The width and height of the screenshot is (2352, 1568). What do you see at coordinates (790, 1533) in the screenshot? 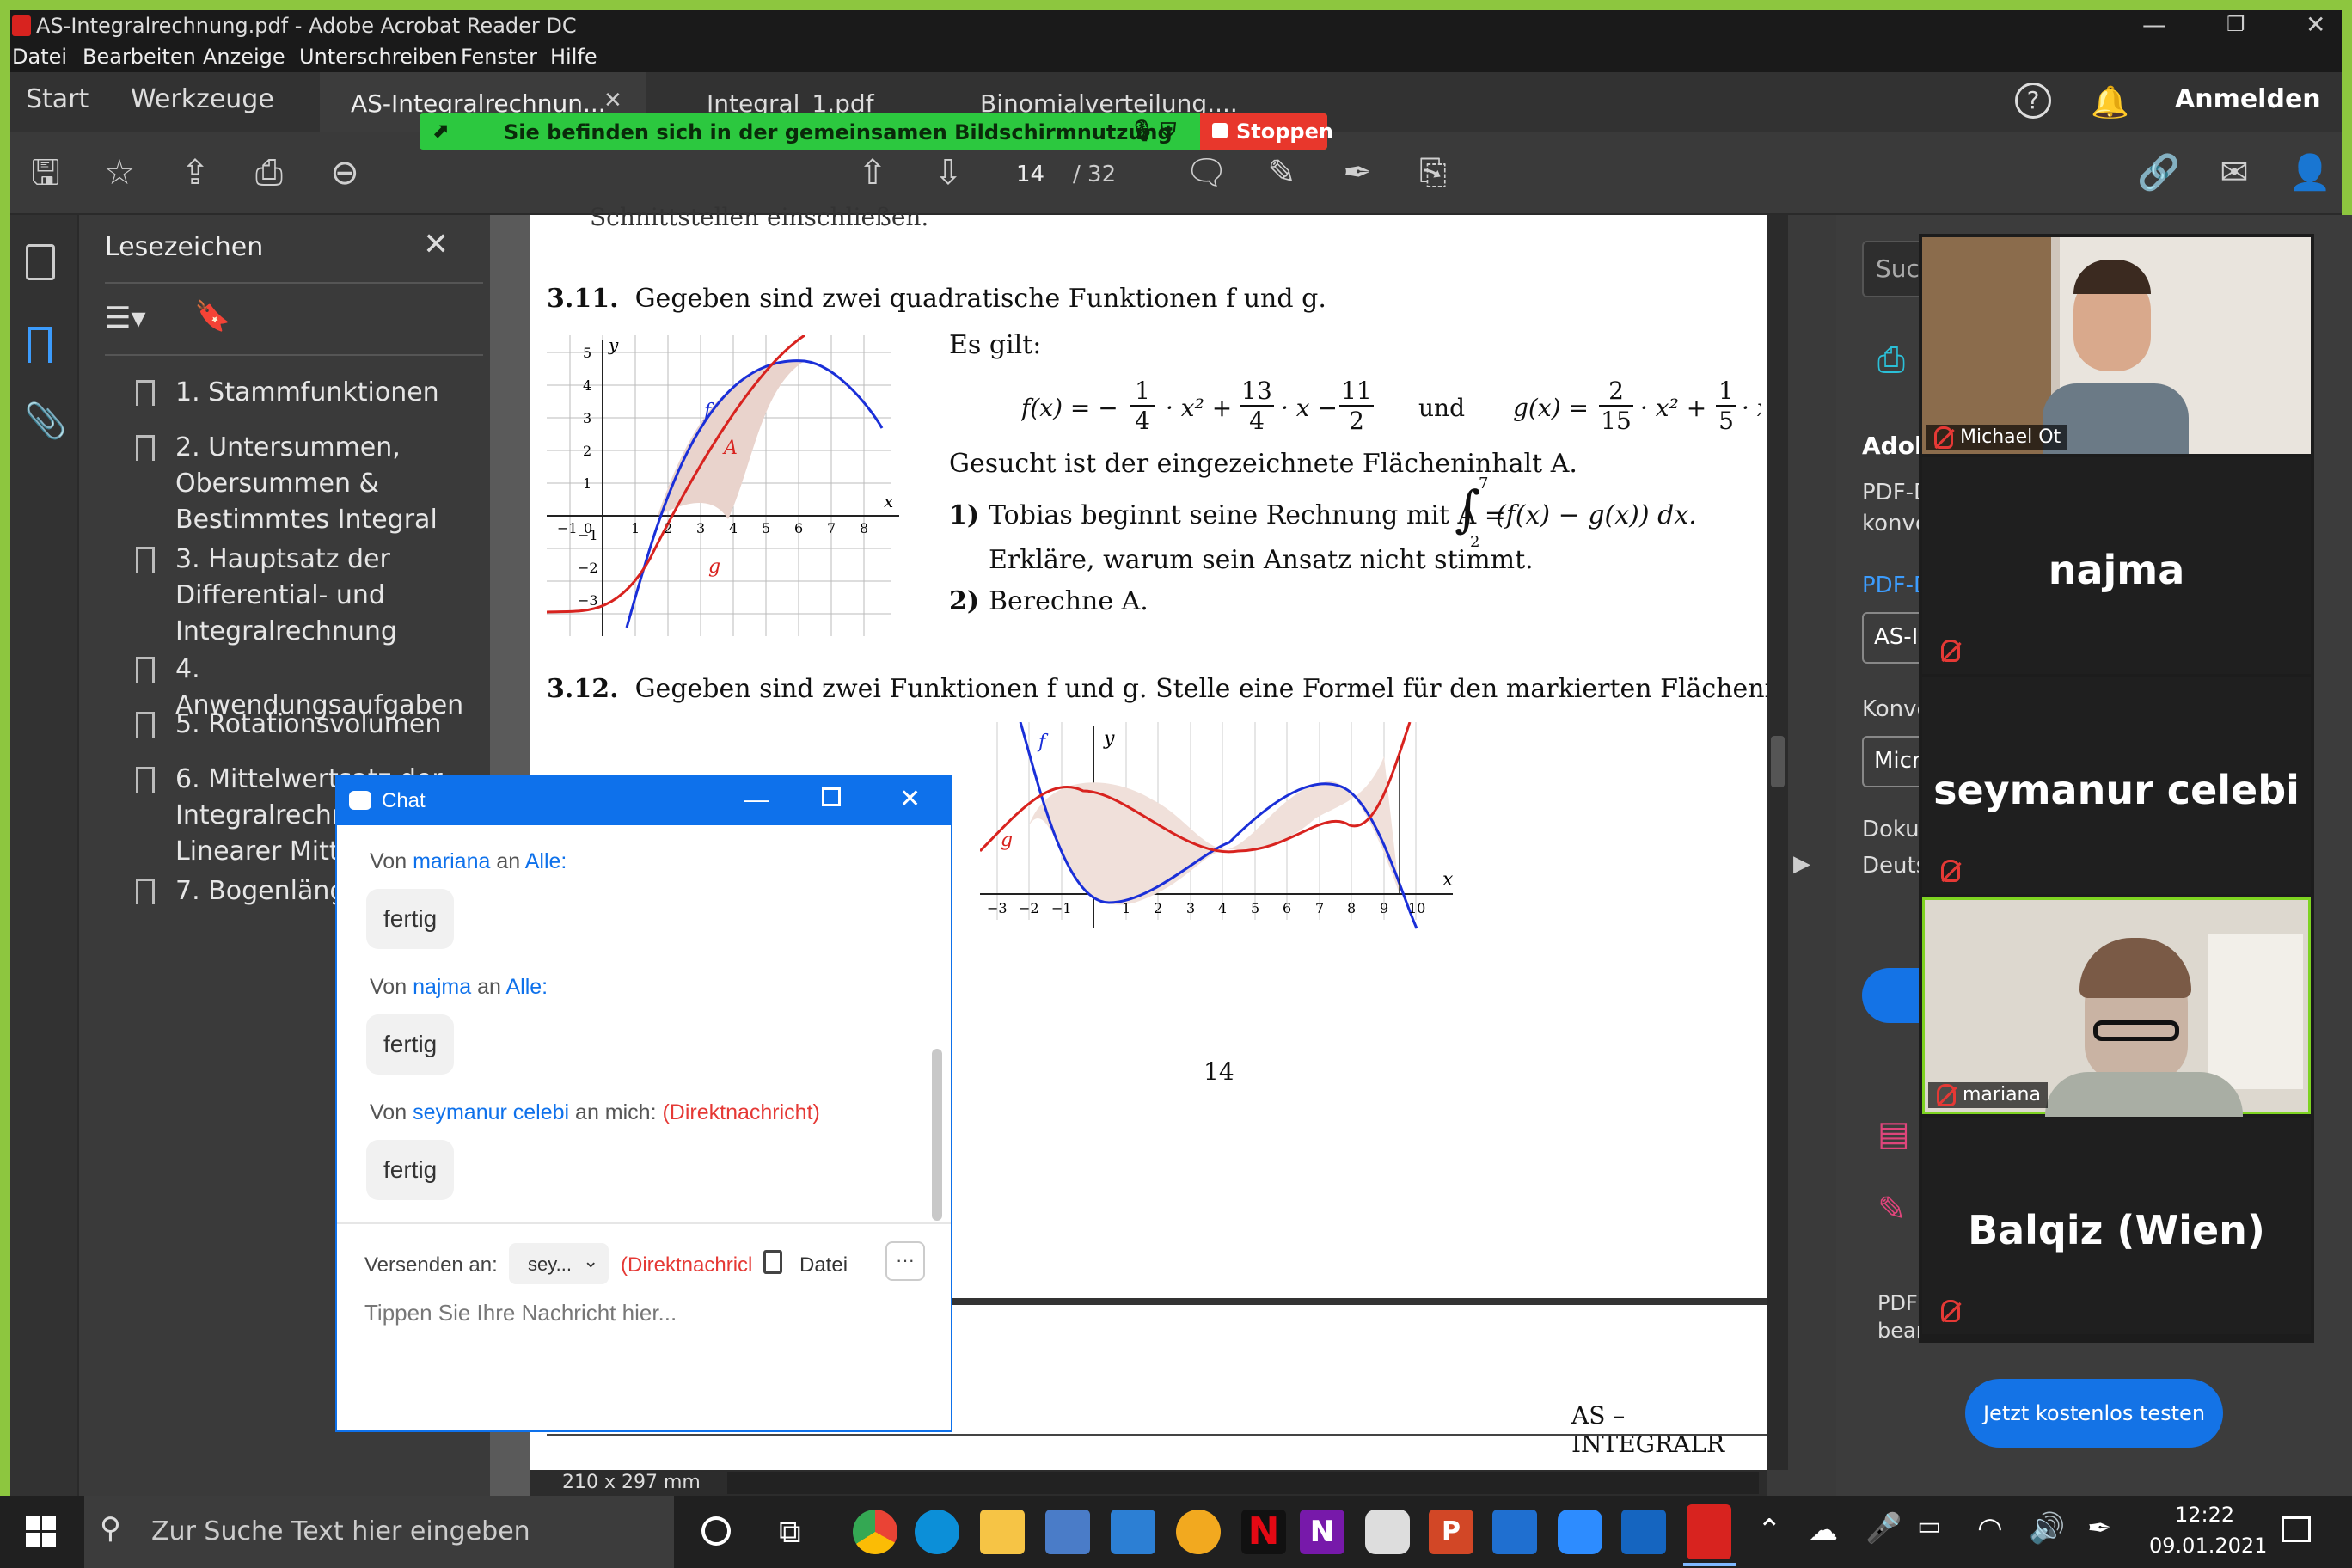
I see `task-view-icon: ⧉` at bounding box center [790, 1533].